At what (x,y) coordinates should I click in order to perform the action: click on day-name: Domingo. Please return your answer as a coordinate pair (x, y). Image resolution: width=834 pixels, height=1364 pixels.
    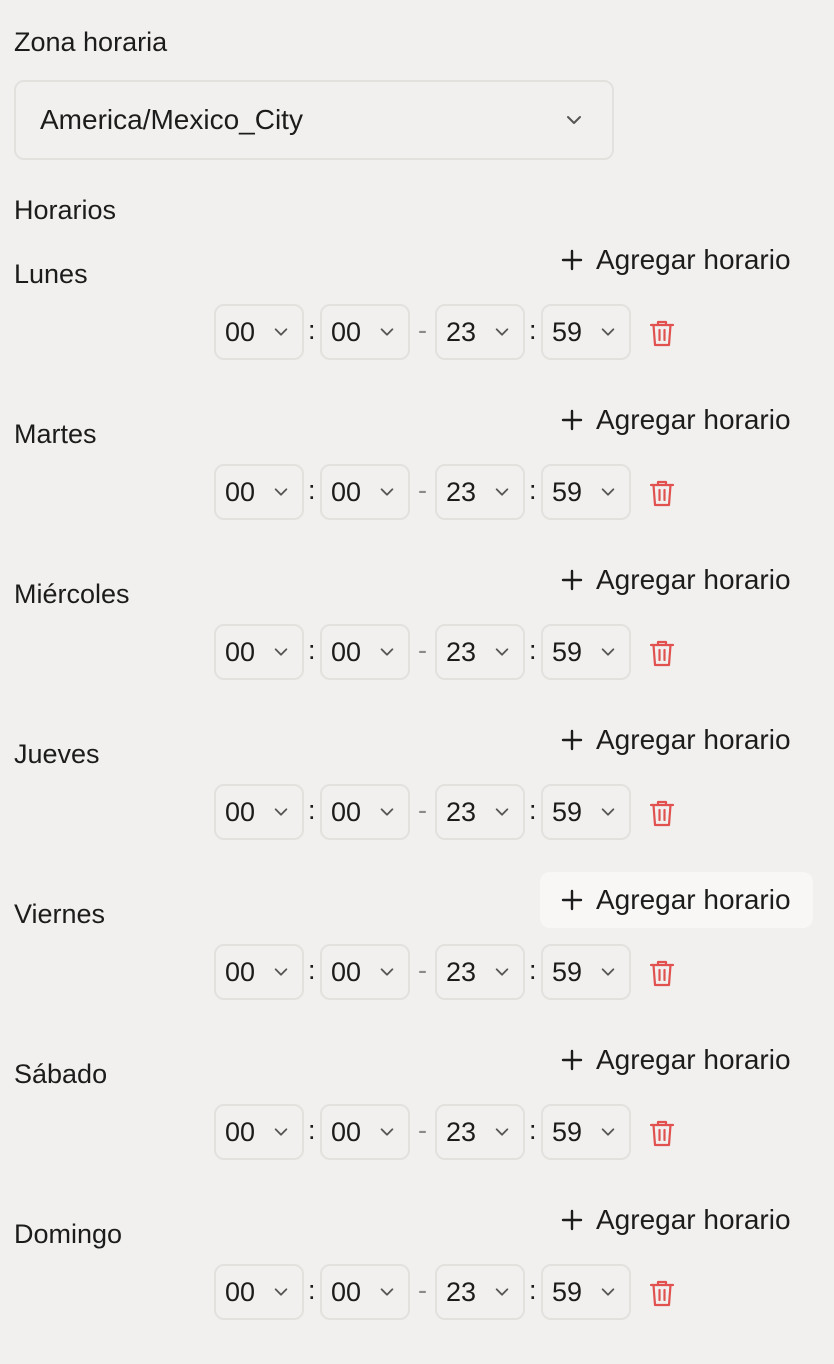
    Looking at the image, I should click on (68, 1234).